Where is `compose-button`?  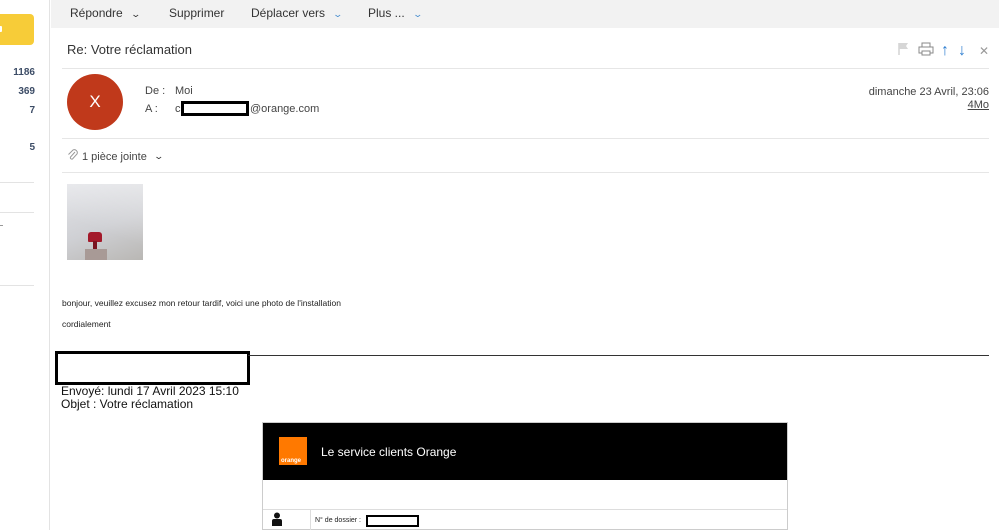
compose-button is located at coordinates (17, 29).